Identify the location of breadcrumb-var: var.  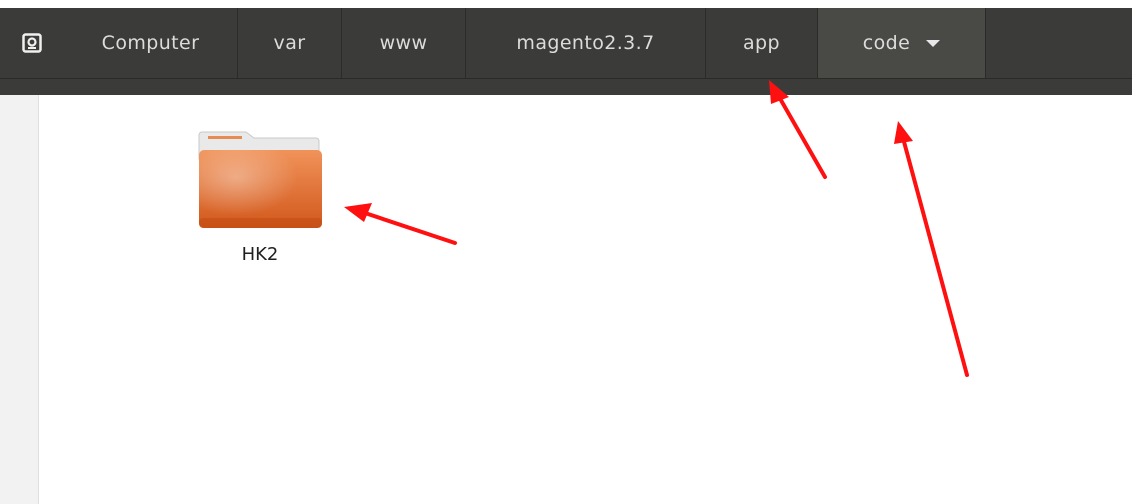
(290, 43).